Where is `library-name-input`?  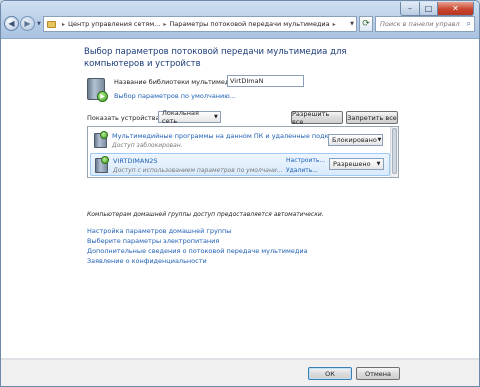
library-name-input is located at coordinates (265, 81).